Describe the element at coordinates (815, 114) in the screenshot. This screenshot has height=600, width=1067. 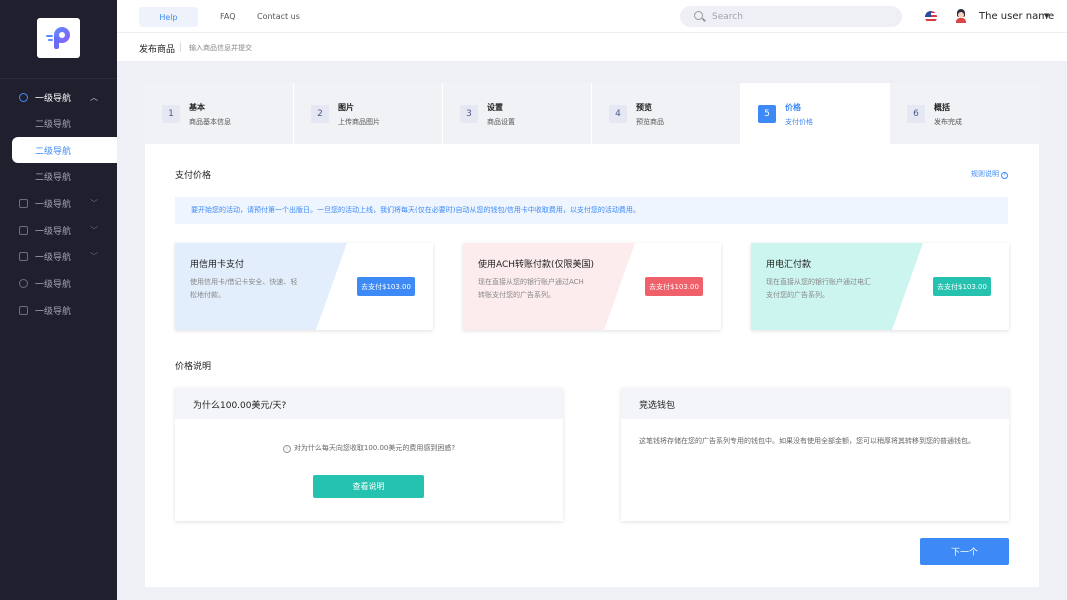
I see `step-5-active: 5 价格 支付价格` at that location.